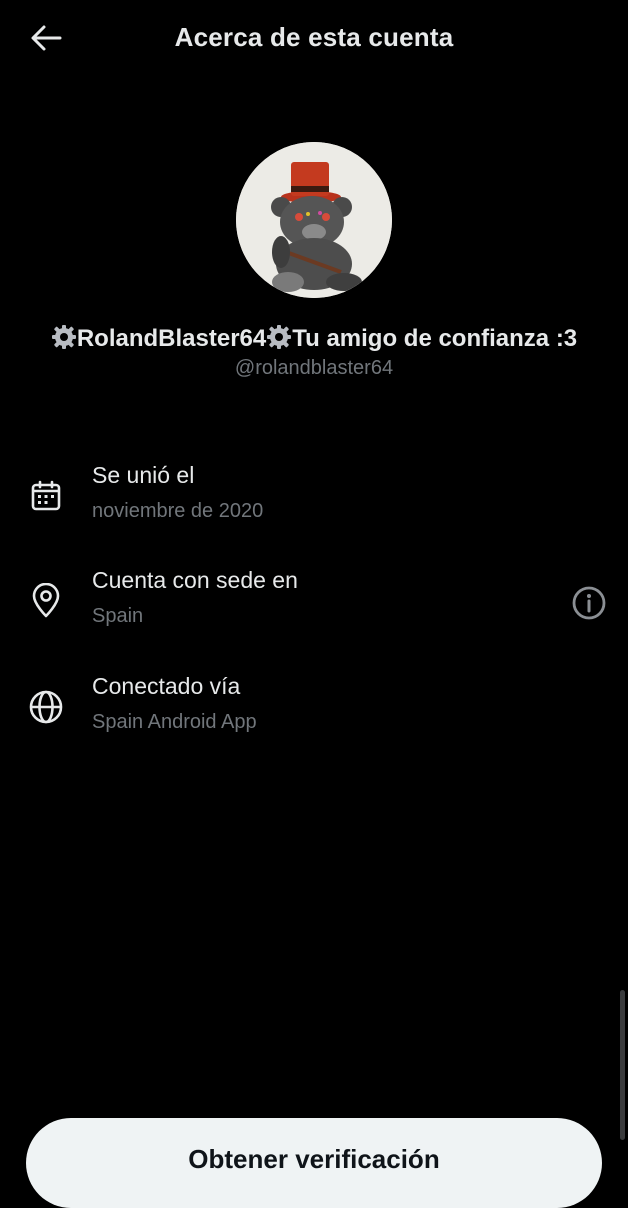  Describe the element at coordinates (314, 607) in the screenshot. I see `location-row: Cuenta con sede en Spain` at that location.